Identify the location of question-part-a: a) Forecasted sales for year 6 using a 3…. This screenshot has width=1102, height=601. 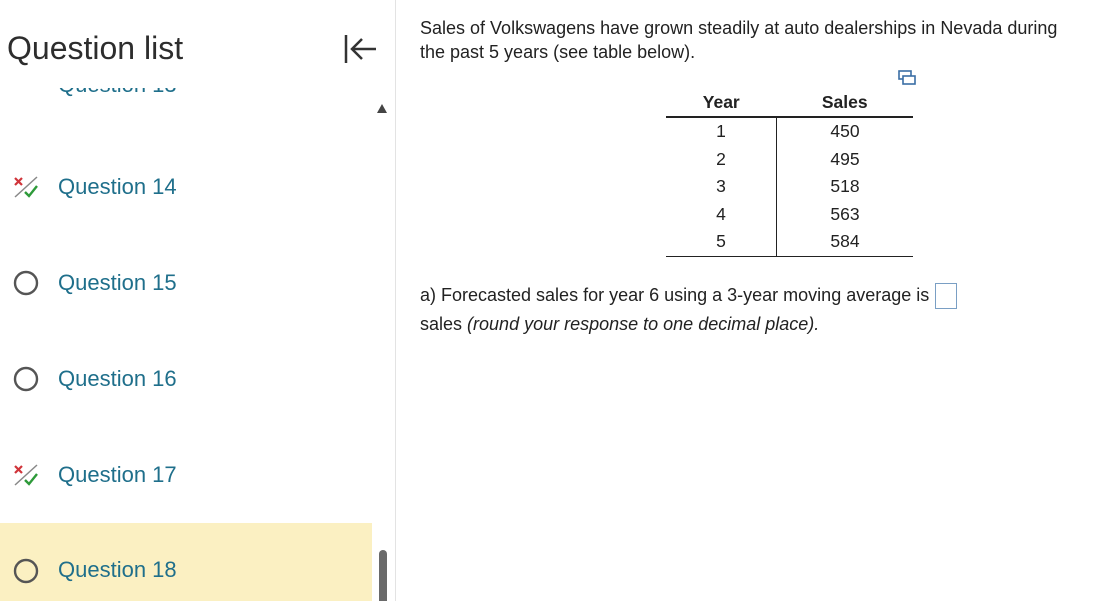
(750, 310).